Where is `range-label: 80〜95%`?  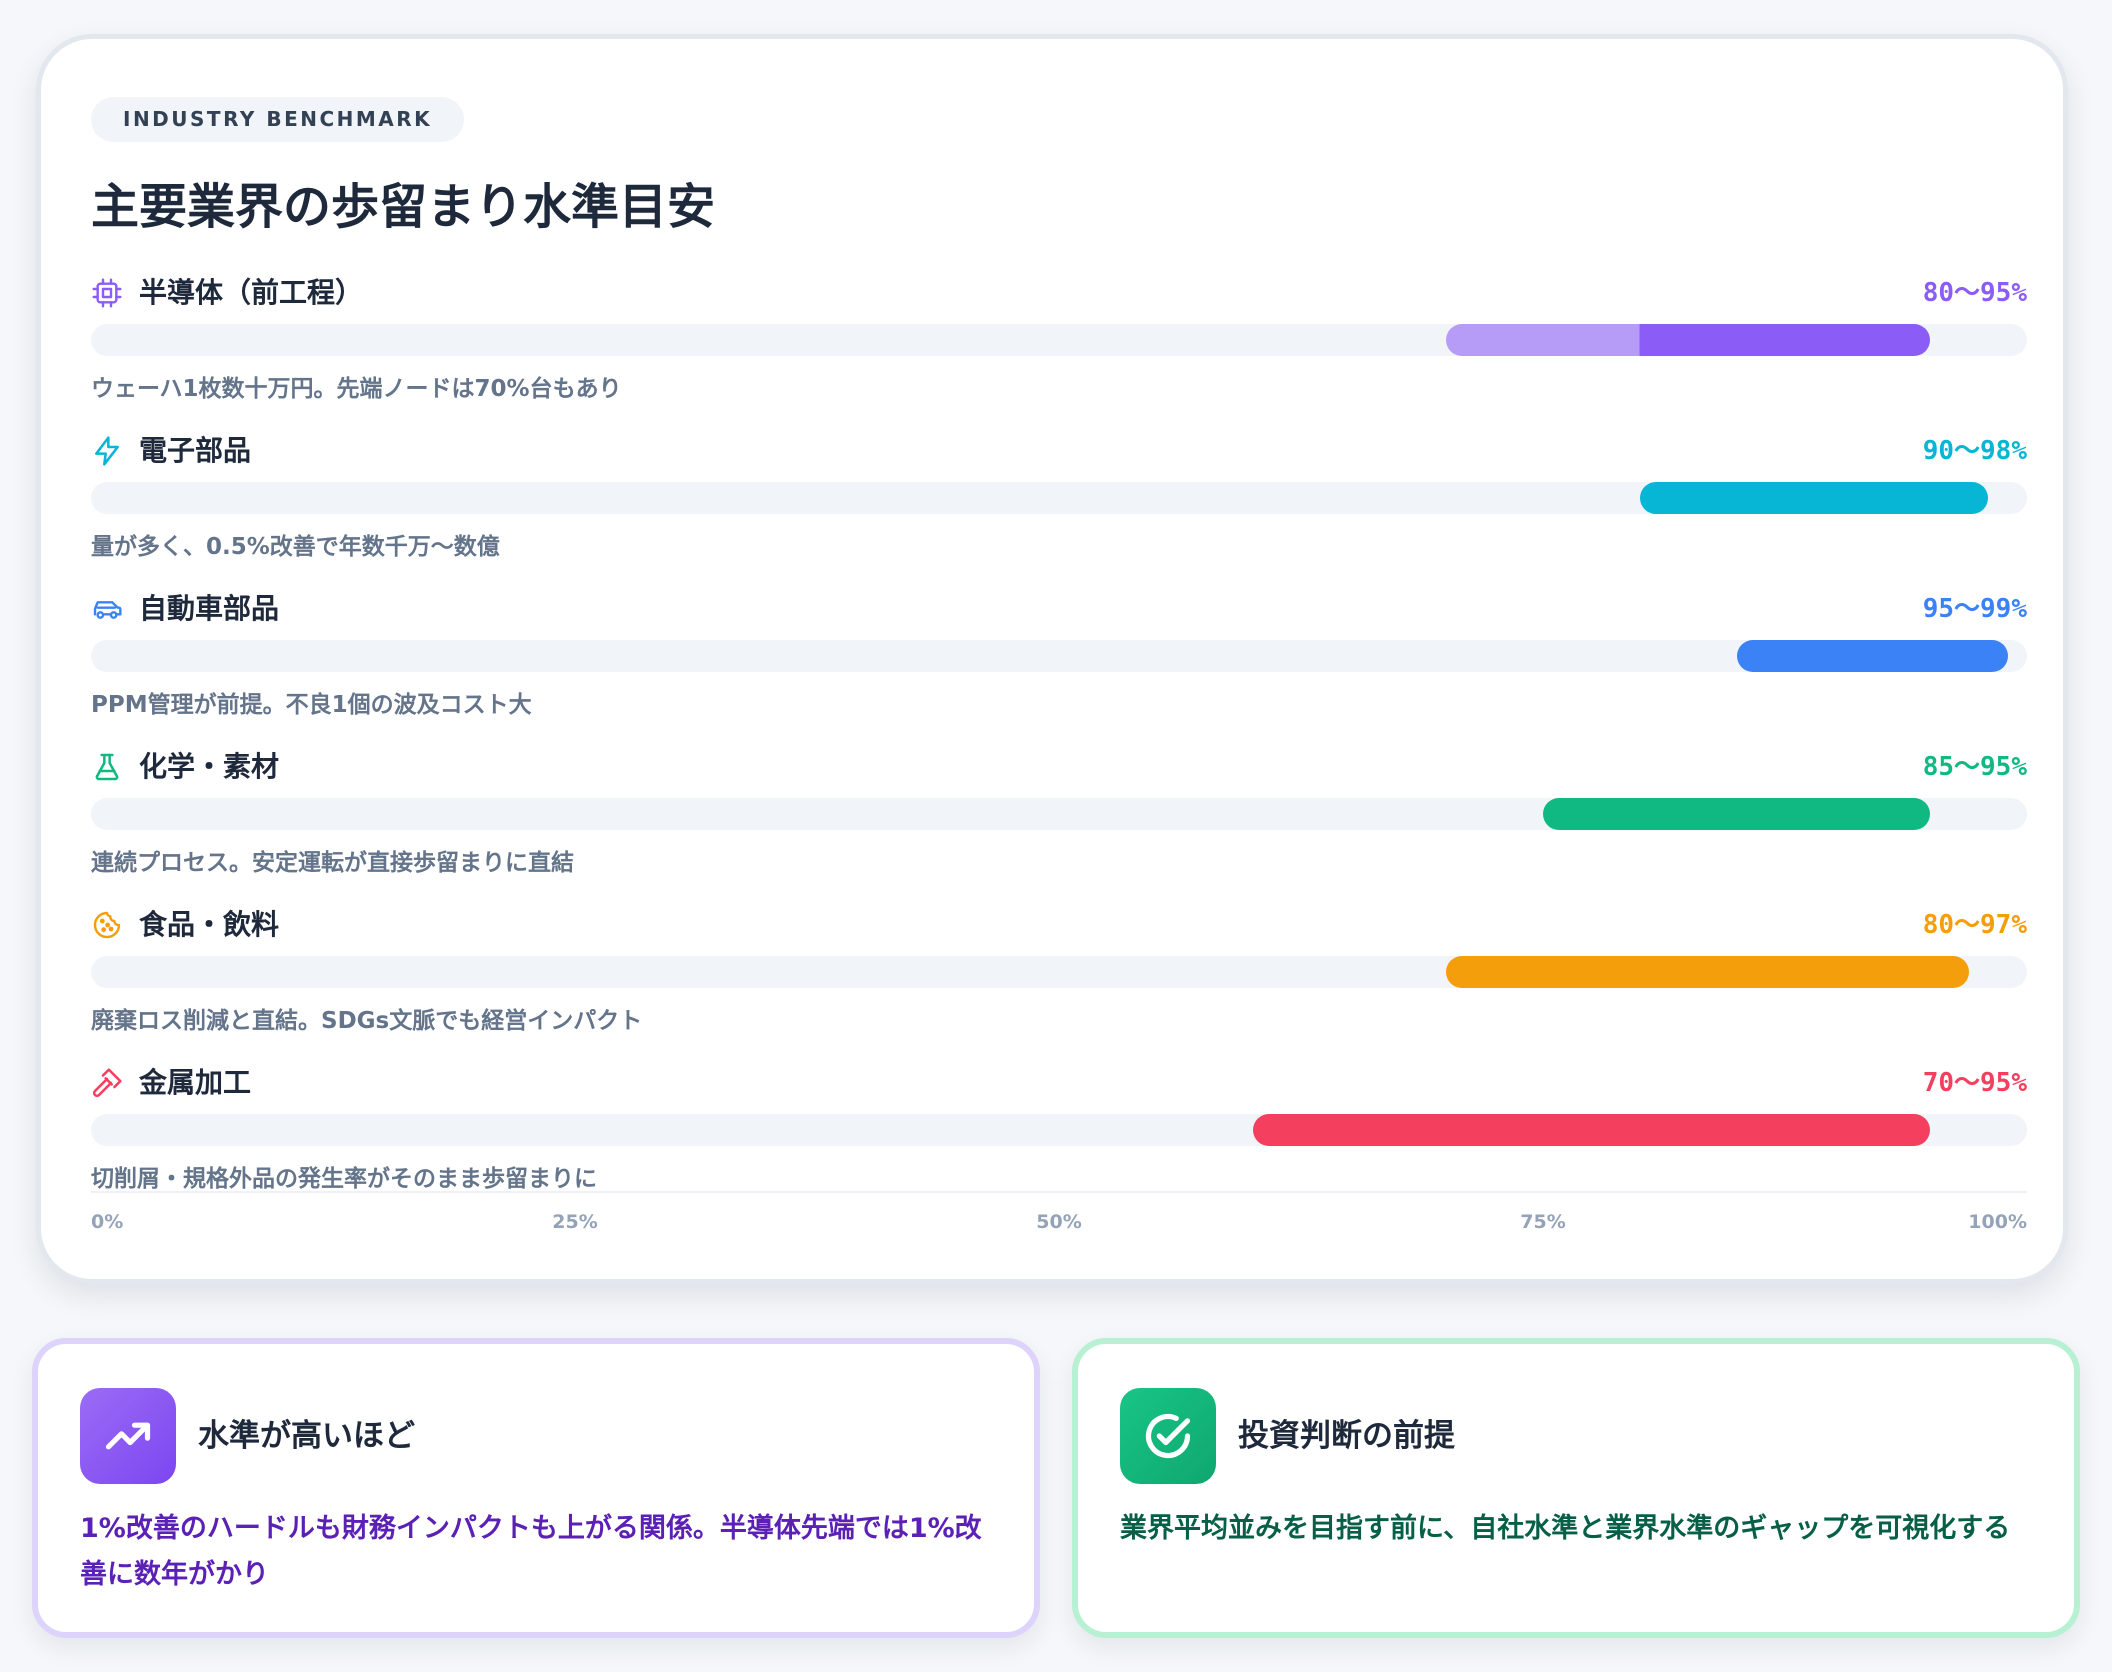 range-label: 80〜95% is located at coordinates (1974, 293).